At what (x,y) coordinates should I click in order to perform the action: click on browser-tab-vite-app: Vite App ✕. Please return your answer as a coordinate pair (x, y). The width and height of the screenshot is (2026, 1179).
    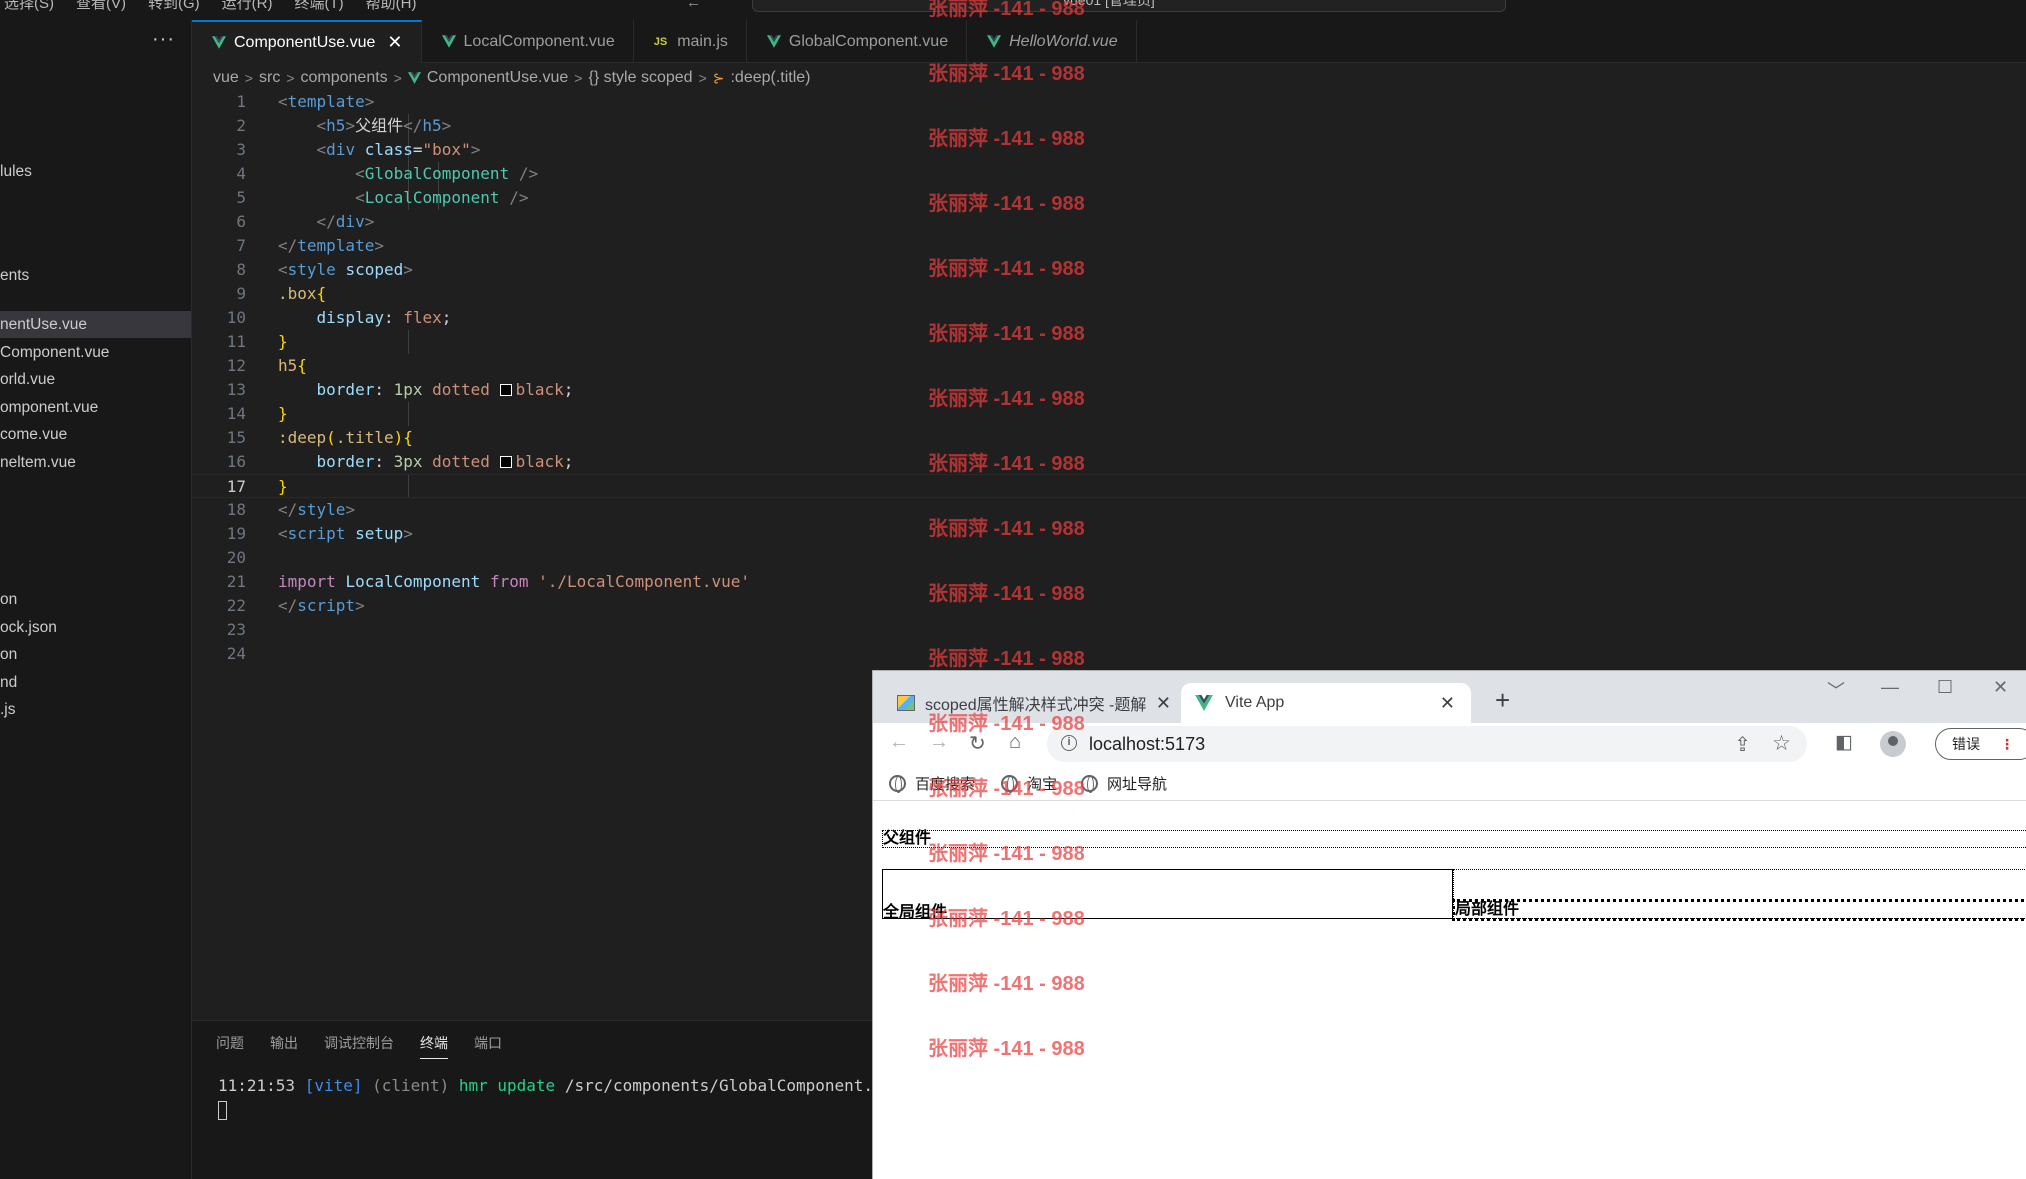
    Looking at the image, I should click on (1326, 703).